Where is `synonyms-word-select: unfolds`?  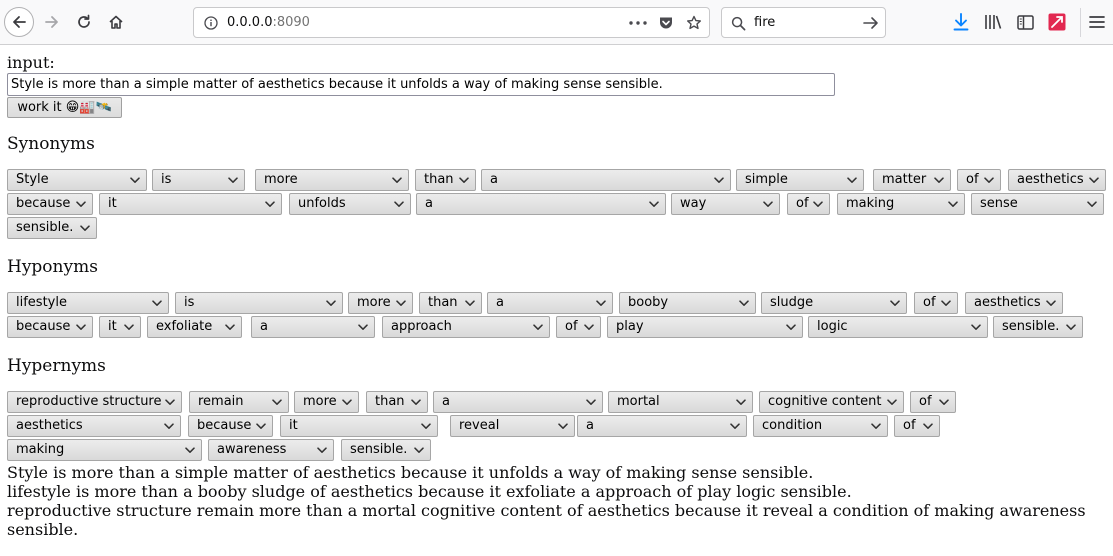
synonyms-word-select: unfolds is located at coordinates (350, 204).